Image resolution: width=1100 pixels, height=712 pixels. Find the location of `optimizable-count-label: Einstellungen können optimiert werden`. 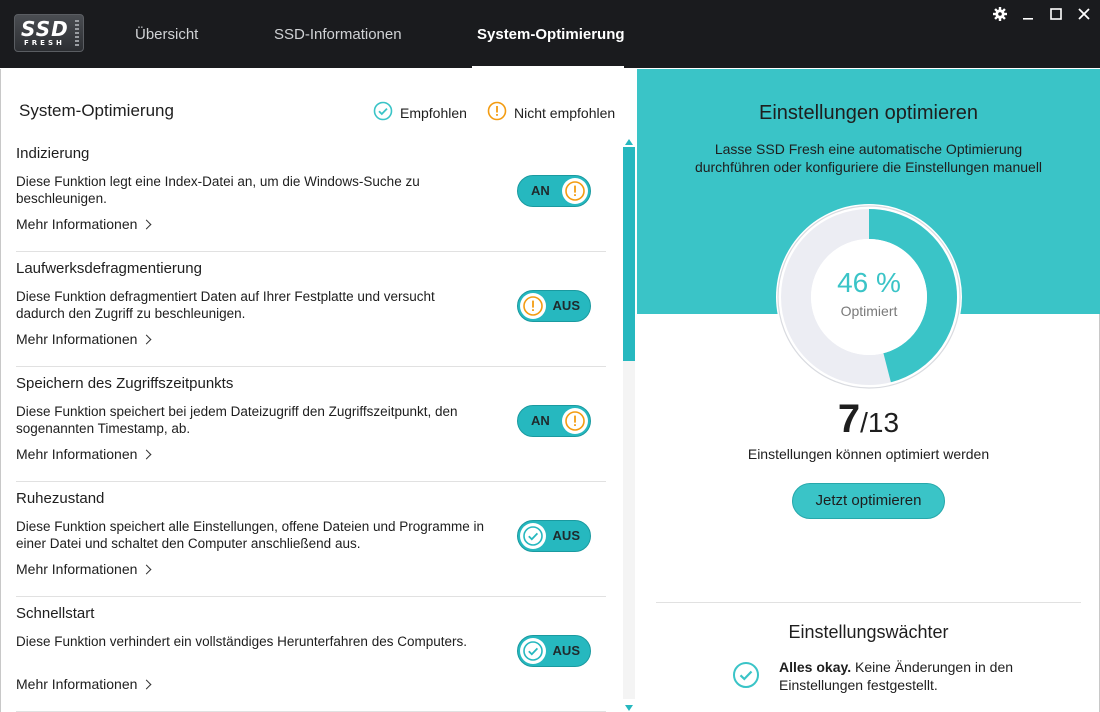

optimizable-count-label: Einstellungen können optimiert werden is located at coordinates (868, 454).